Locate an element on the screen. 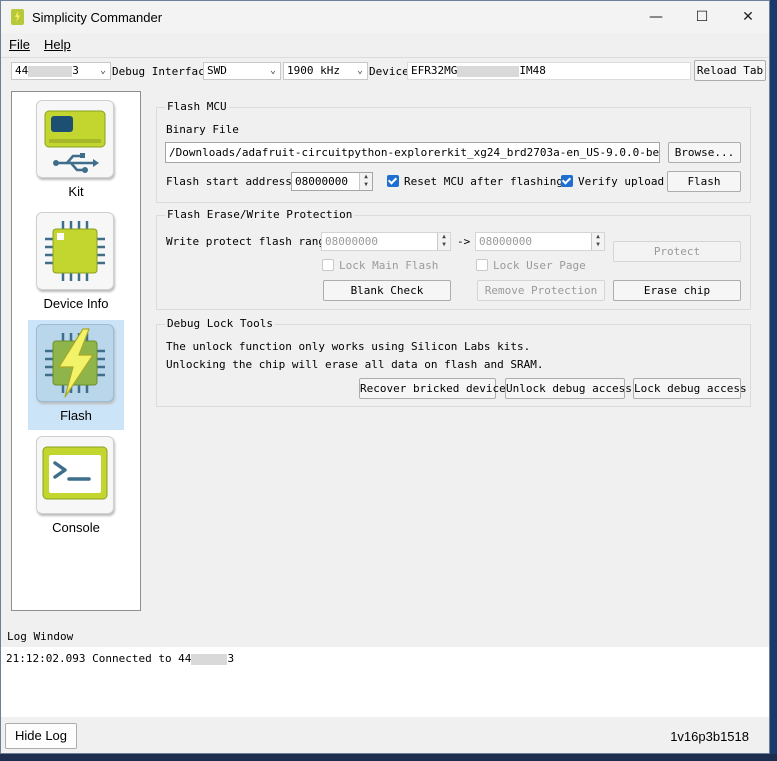 The image size is (777, 761). range-arrow: -> is located at coordinates (464, 241).